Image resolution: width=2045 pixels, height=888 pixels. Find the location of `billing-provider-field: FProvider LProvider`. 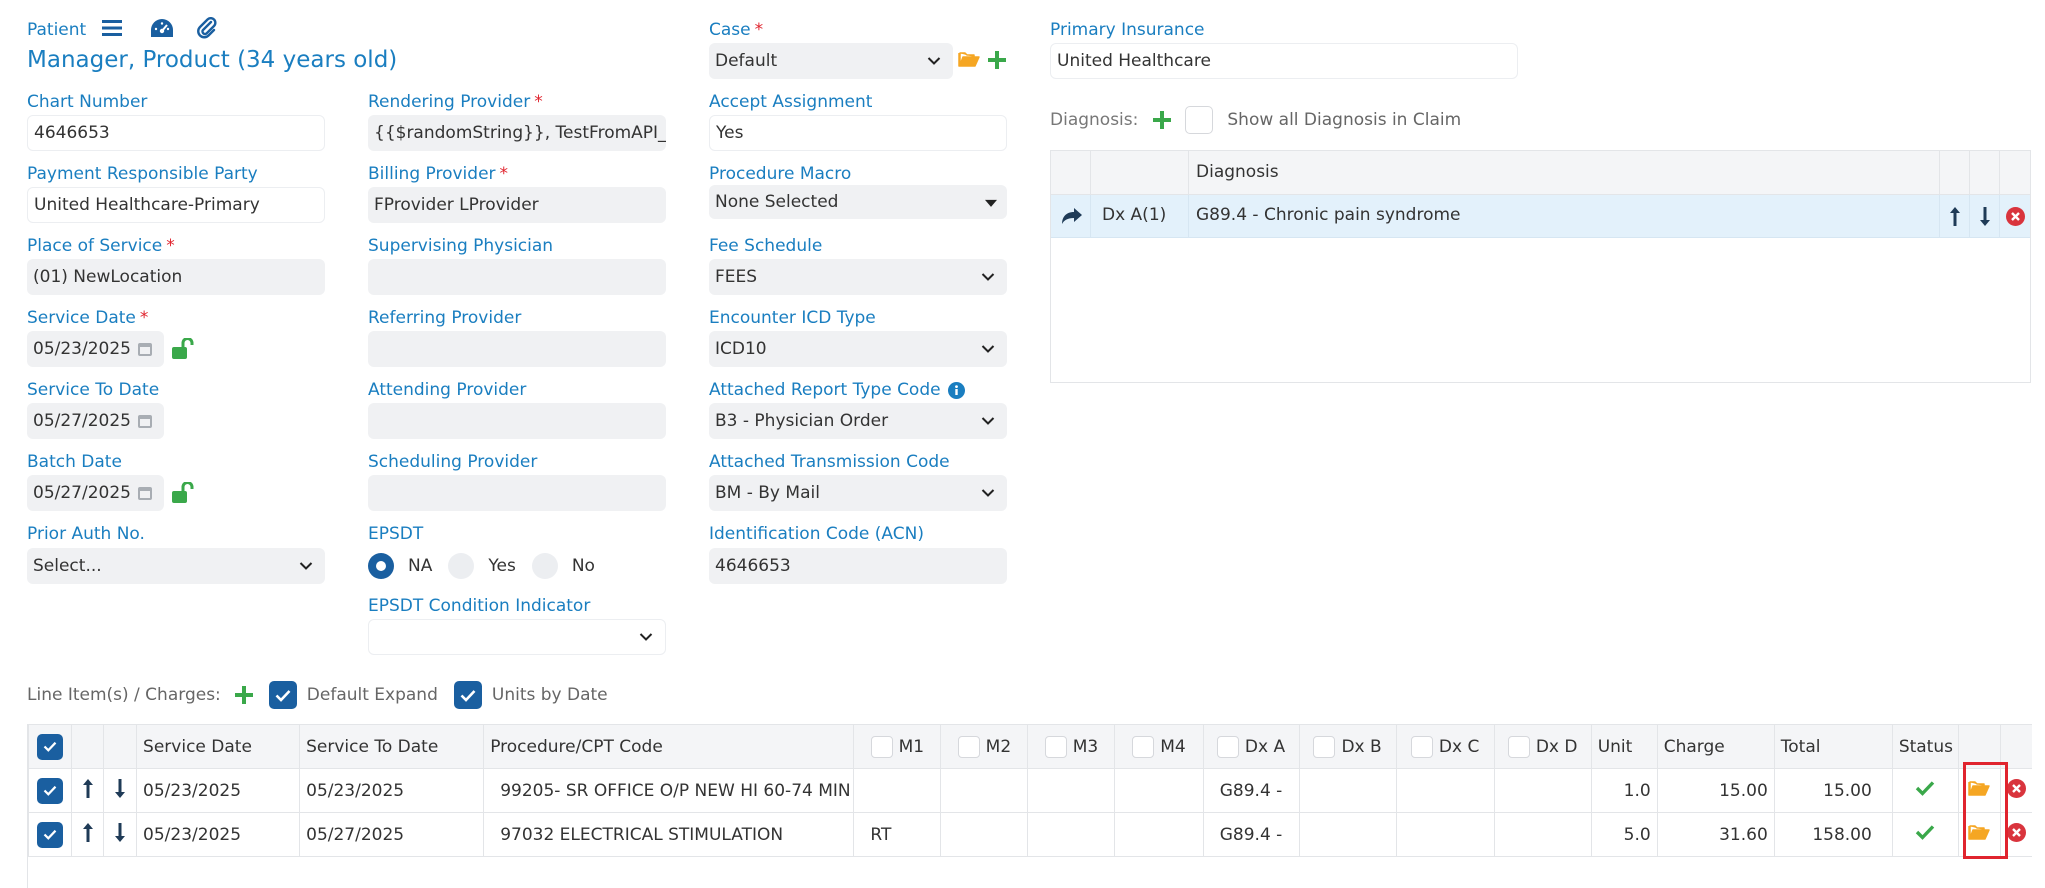

billing-provider-field: FProvider LProvider is located at coordinates (517, 205).